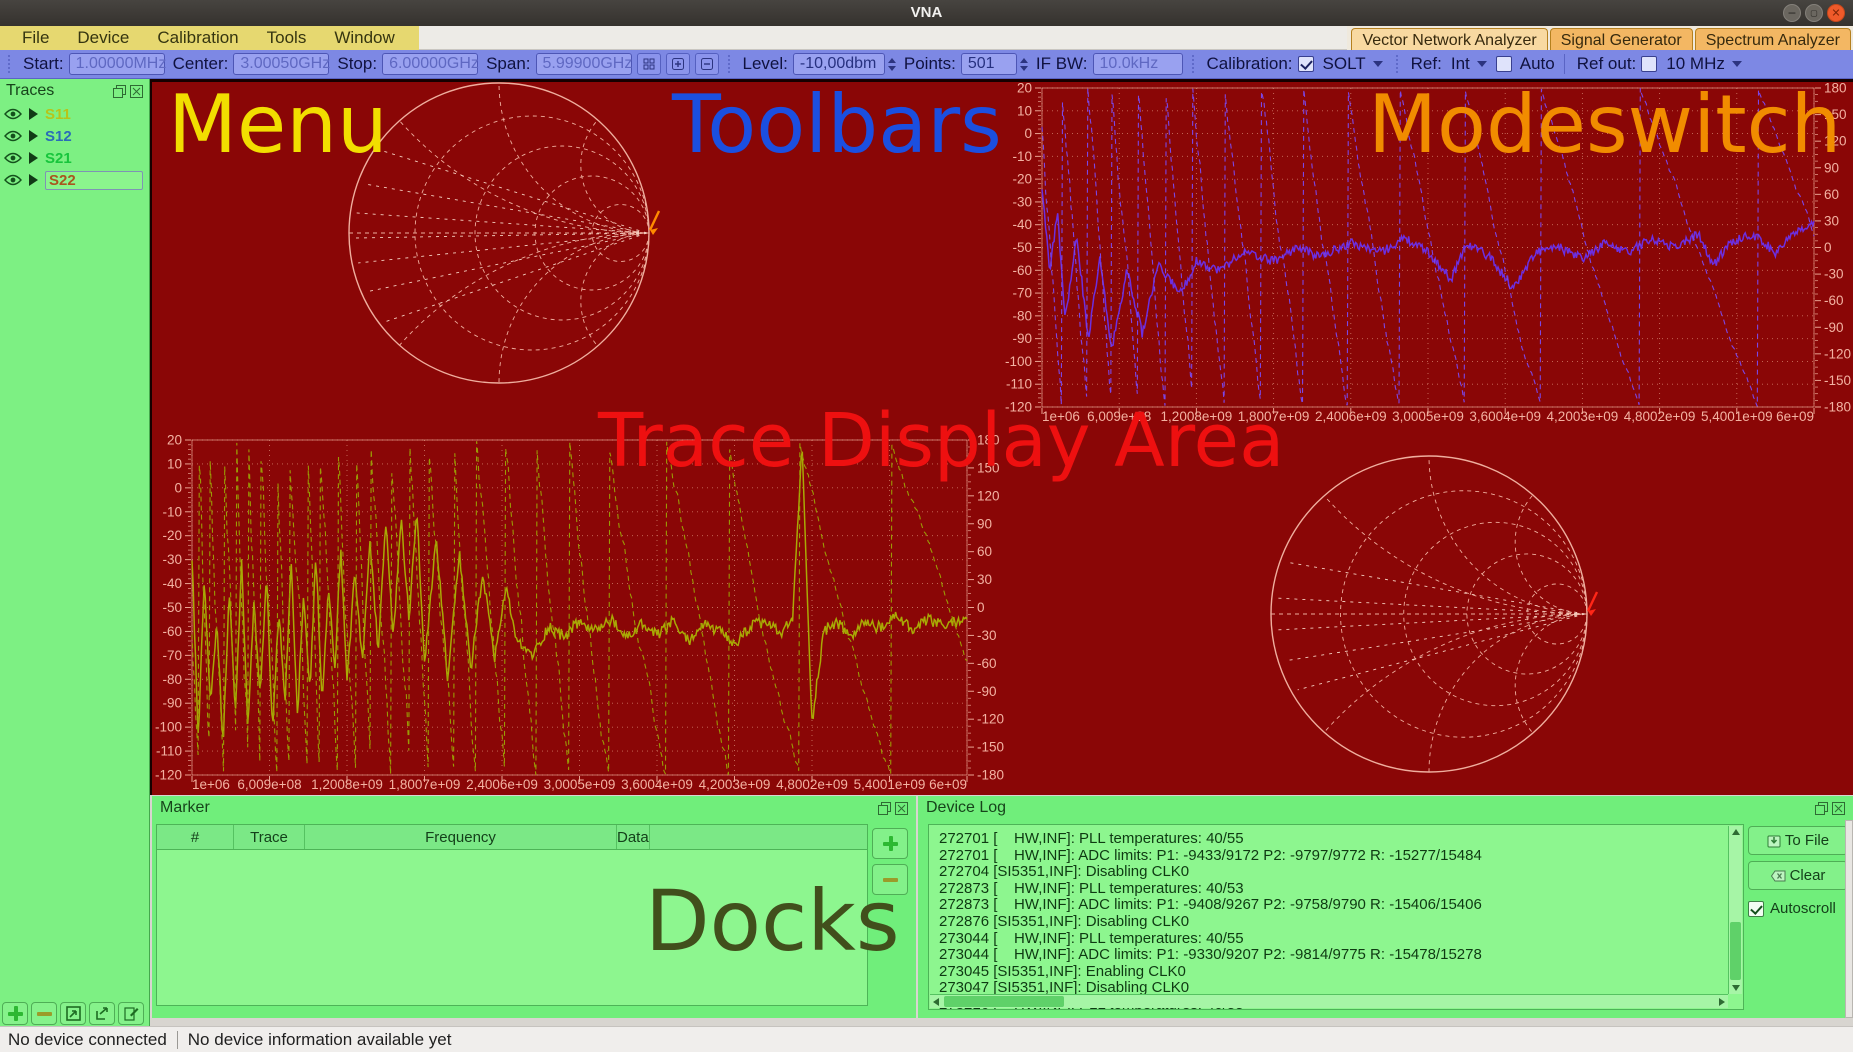 The height and width of the screenshot is (1052, 1853). I want to click on svg-text: 30, so click(984, 579).